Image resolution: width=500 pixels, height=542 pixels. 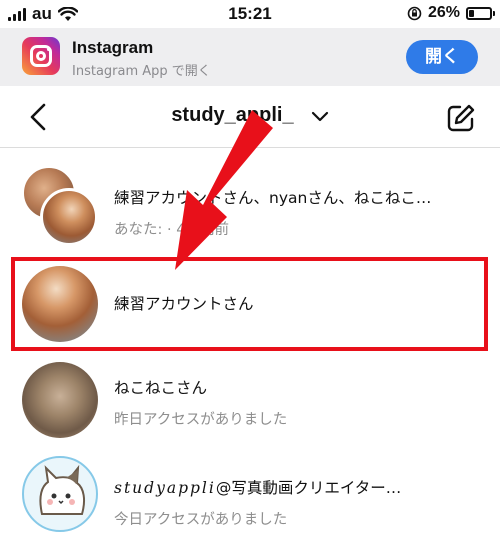 What do you see at coordinates (480, 13) in the screenshot?
I see `battery-icon` at bounding box center [480, 13].